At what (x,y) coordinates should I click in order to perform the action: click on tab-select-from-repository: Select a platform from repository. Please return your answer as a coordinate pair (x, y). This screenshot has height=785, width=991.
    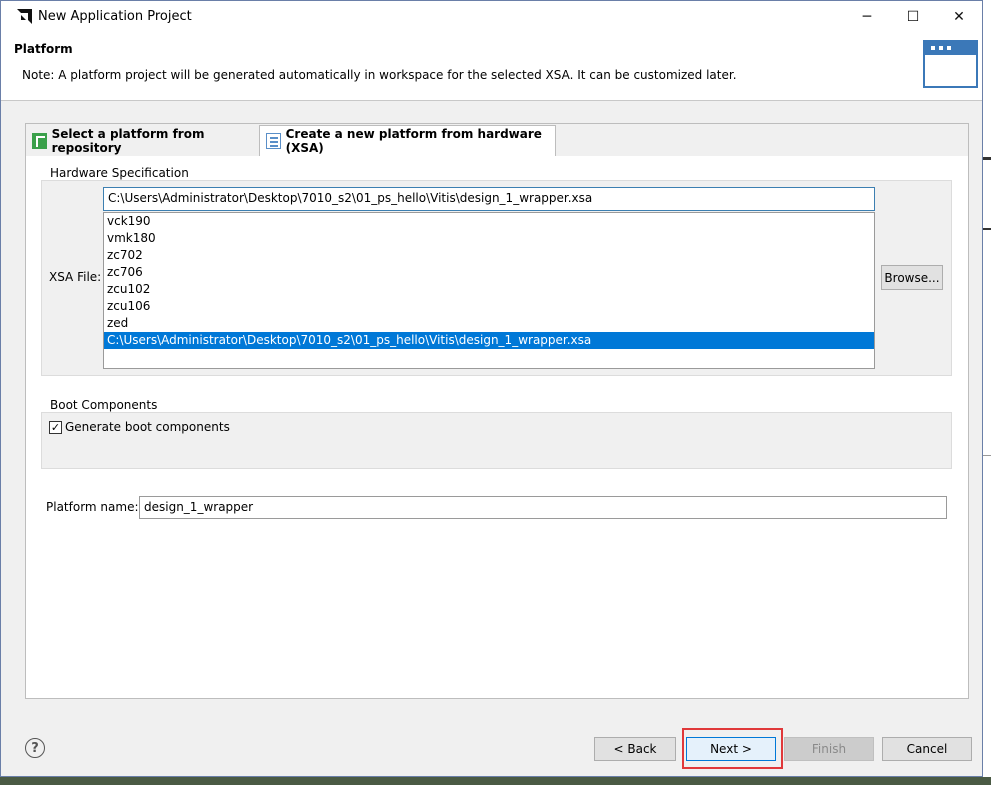
    Looking at the image, I should click on (142, 141).